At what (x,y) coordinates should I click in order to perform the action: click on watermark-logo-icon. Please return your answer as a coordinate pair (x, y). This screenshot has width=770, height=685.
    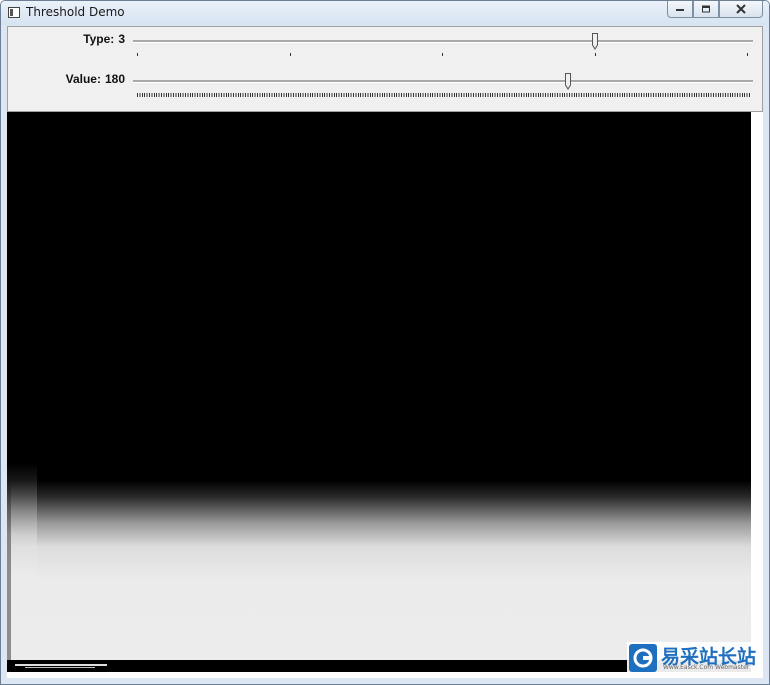
    Looking at the image, I should click on (643, 658).